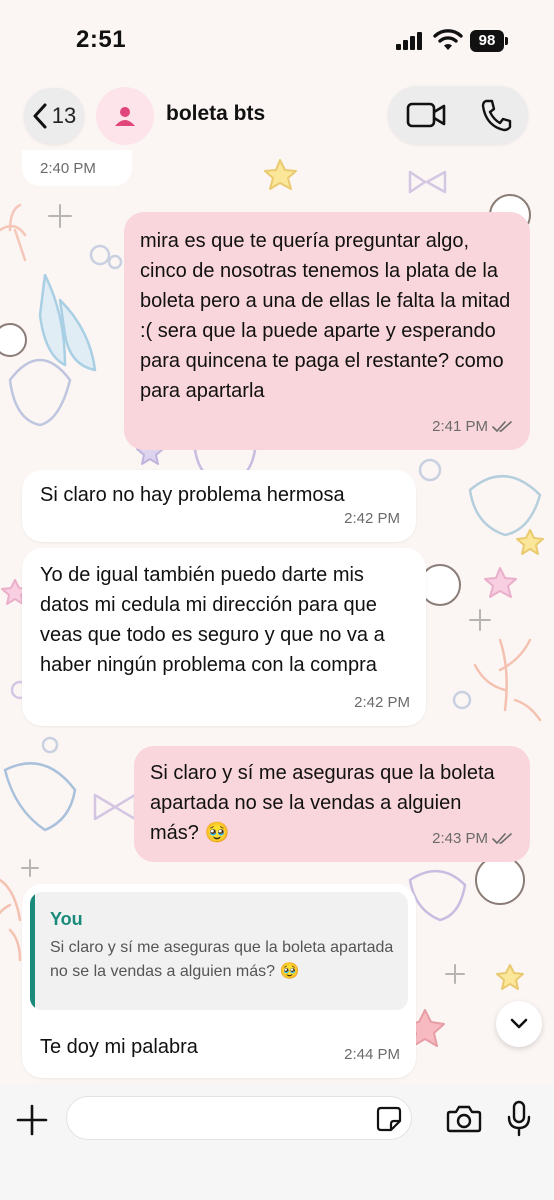 Image resolution: width=554 pixels, height=1200 pixels. I want to click on quoted-author: You, so click(66, 919).